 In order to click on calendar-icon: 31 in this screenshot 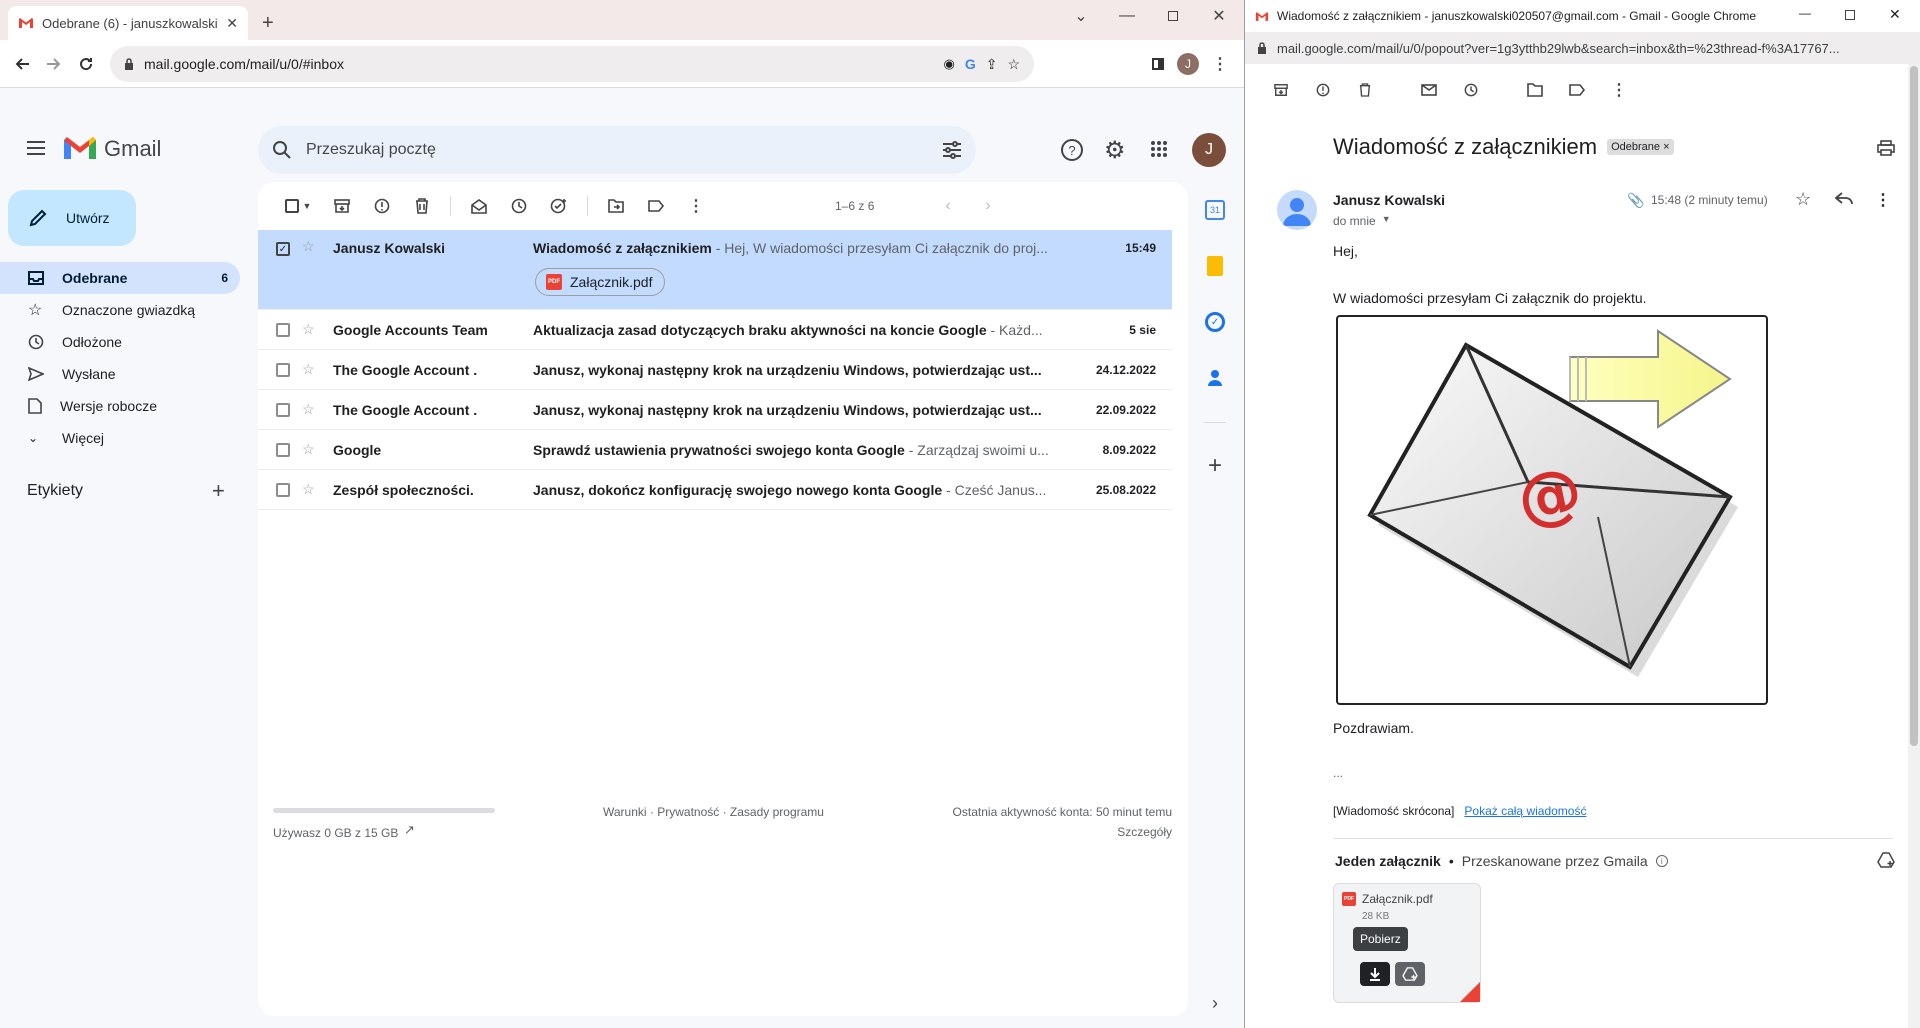, I will do `click(1215, 210)`.